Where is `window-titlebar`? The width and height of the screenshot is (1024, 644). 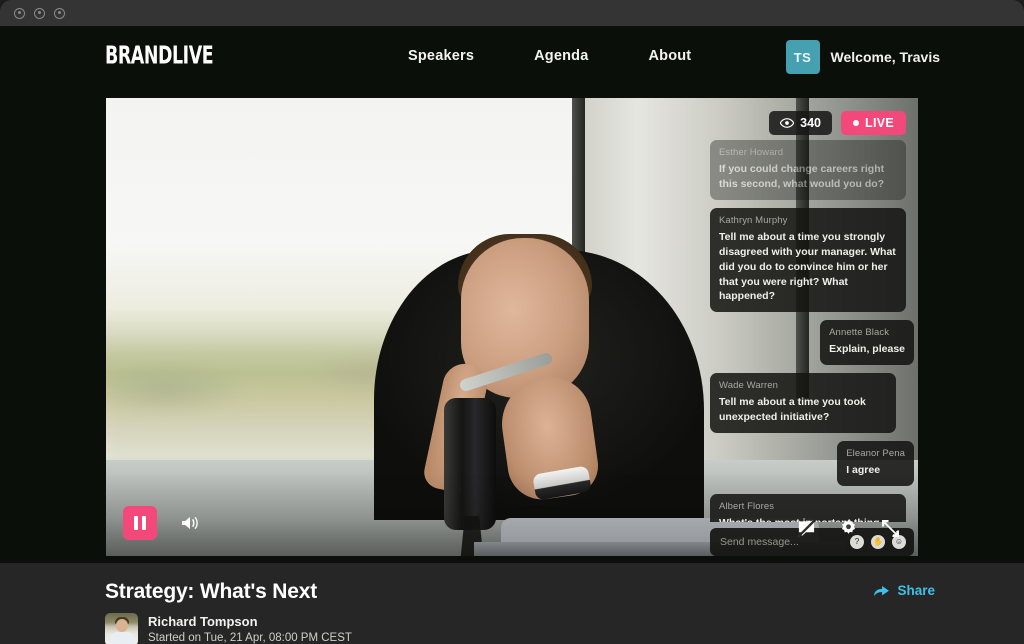 window-titlebar is located at coordinates (512, 13).